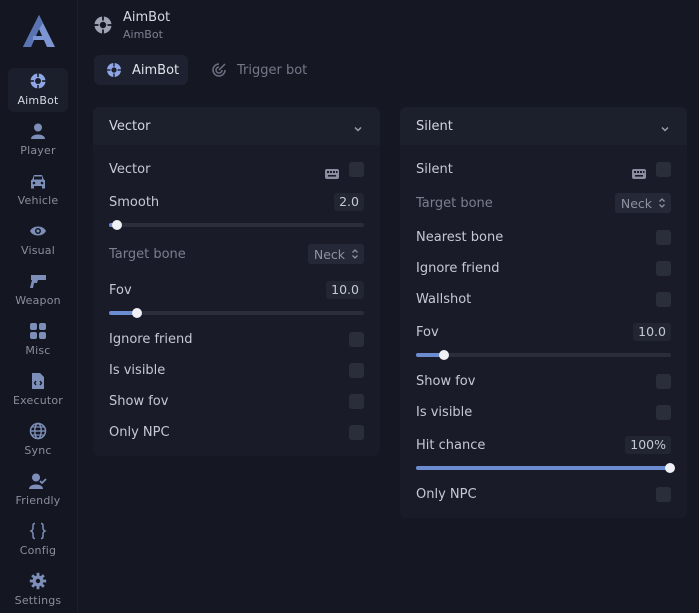 This screenshot has width=699, height=613. Describe the element at coordinates (120, 290) in the screenshot. I see `fov-label: Fov` at that location.